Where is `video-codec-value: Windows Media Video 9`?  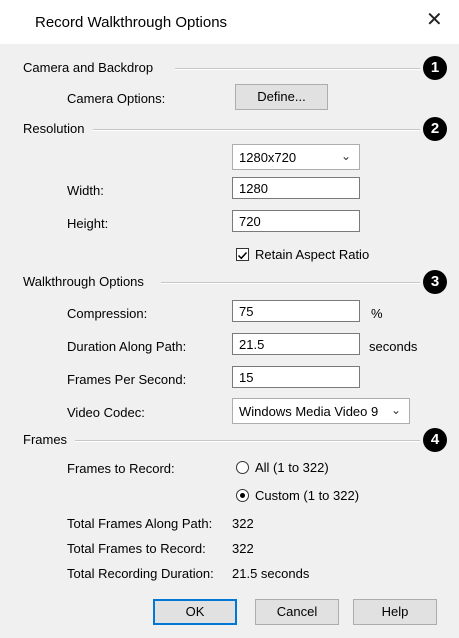
video-codec-value: Windows Media Video 9 is located at coordinates (309, 411).